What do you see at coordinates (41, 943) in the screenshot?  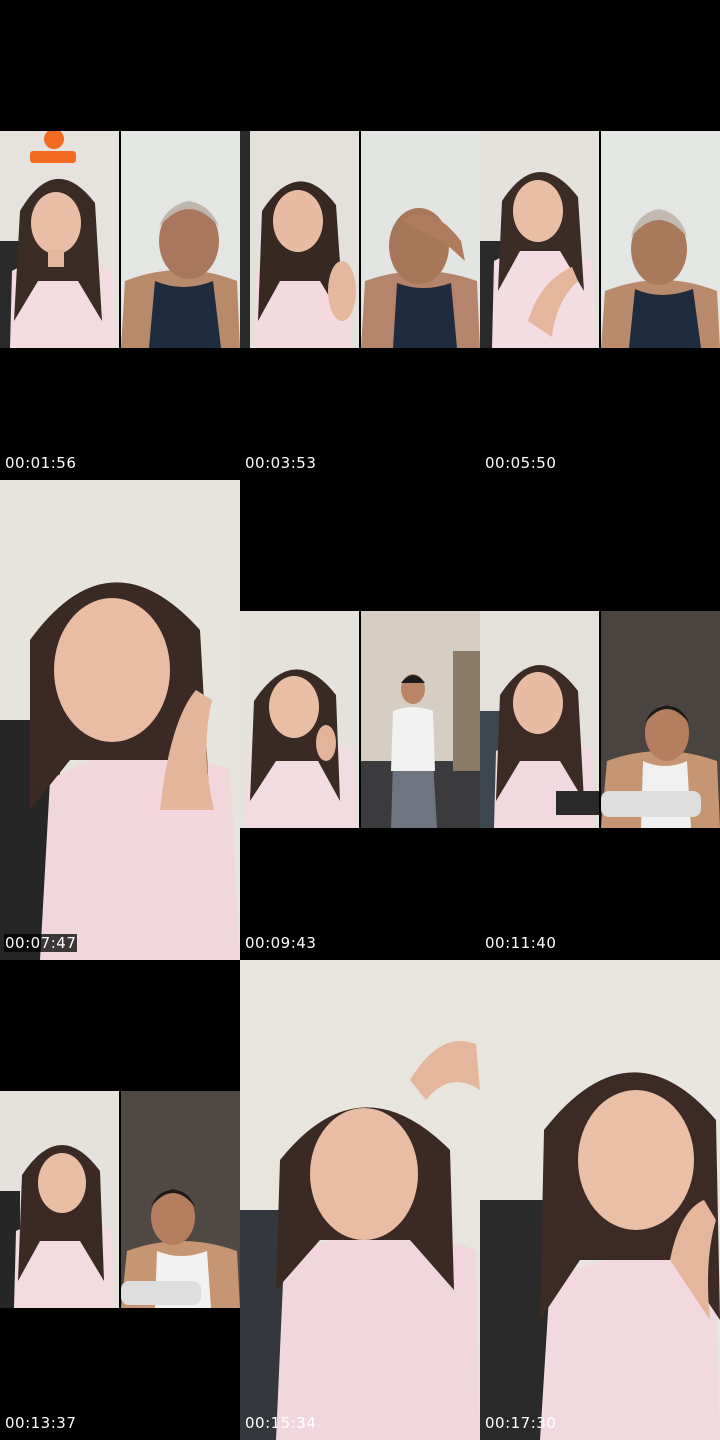 I see `timestamp: 00:07:47` at bounding box center [41, 943].